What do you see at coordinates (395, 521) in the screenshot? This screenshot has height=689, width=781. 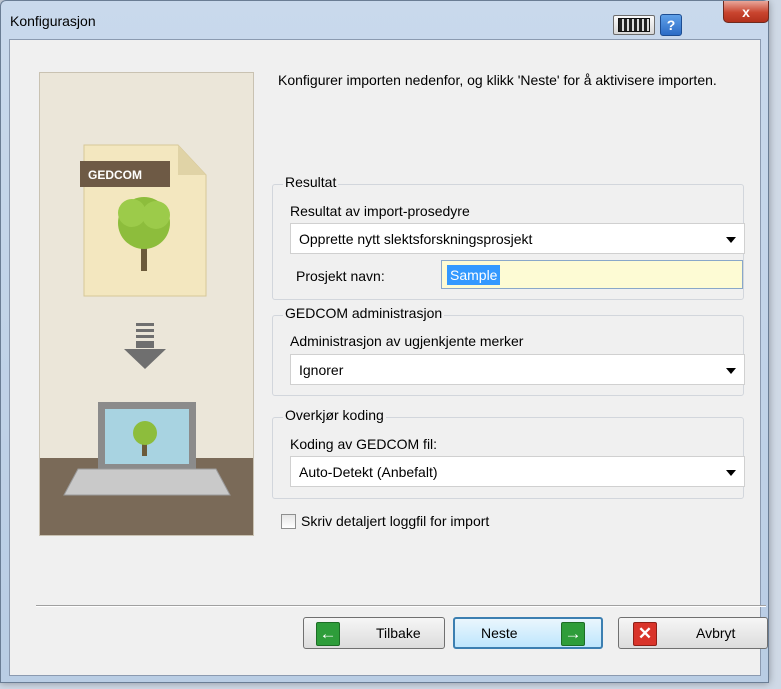 I see `detailed-log-label: Skriv detaljert loggfil for import` at bounding box center [395, 521].